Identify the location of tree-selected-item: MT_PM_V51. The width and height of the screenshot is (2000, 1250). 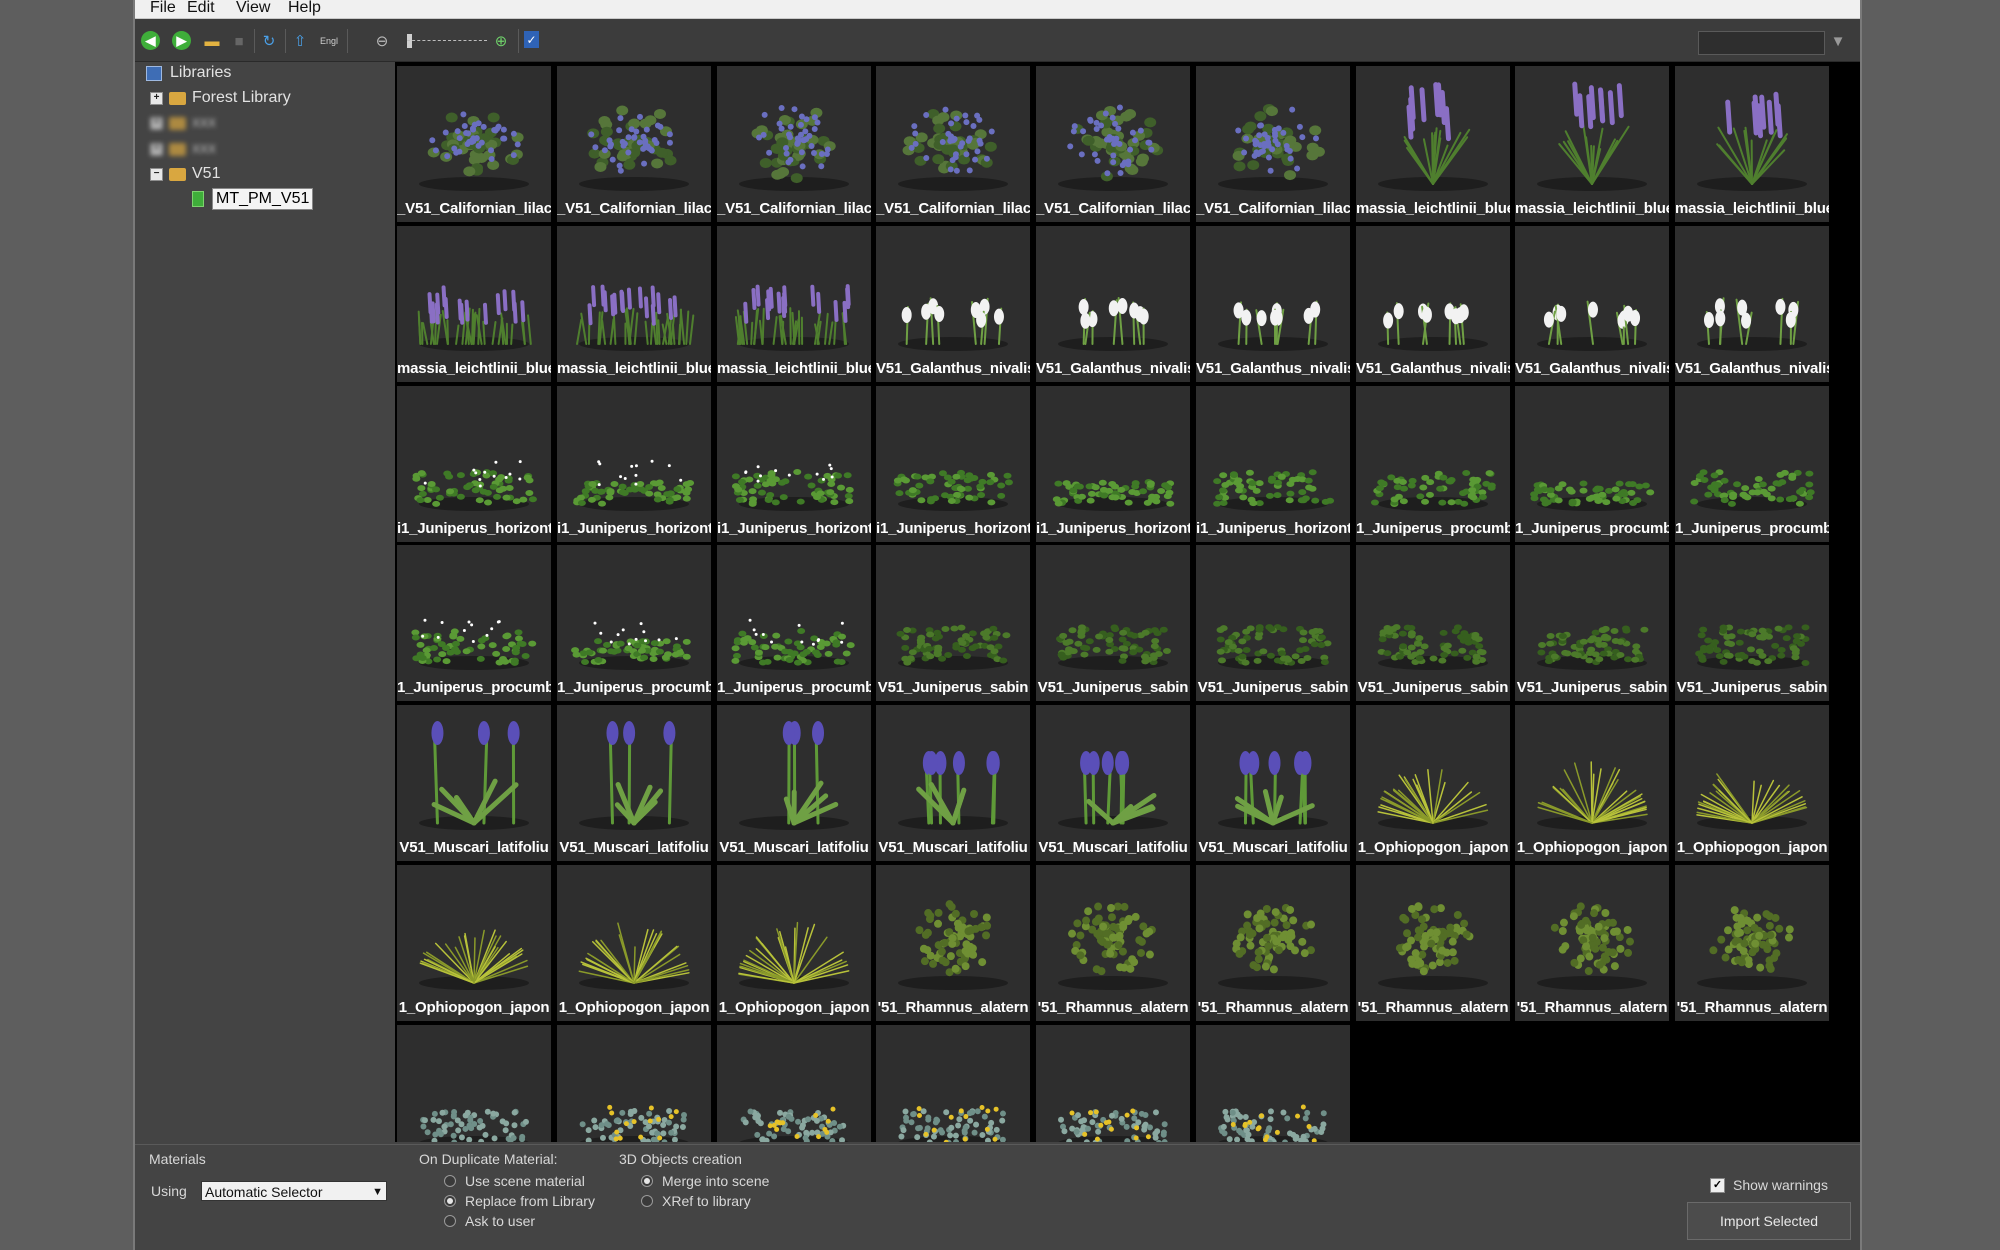
(253, 199).